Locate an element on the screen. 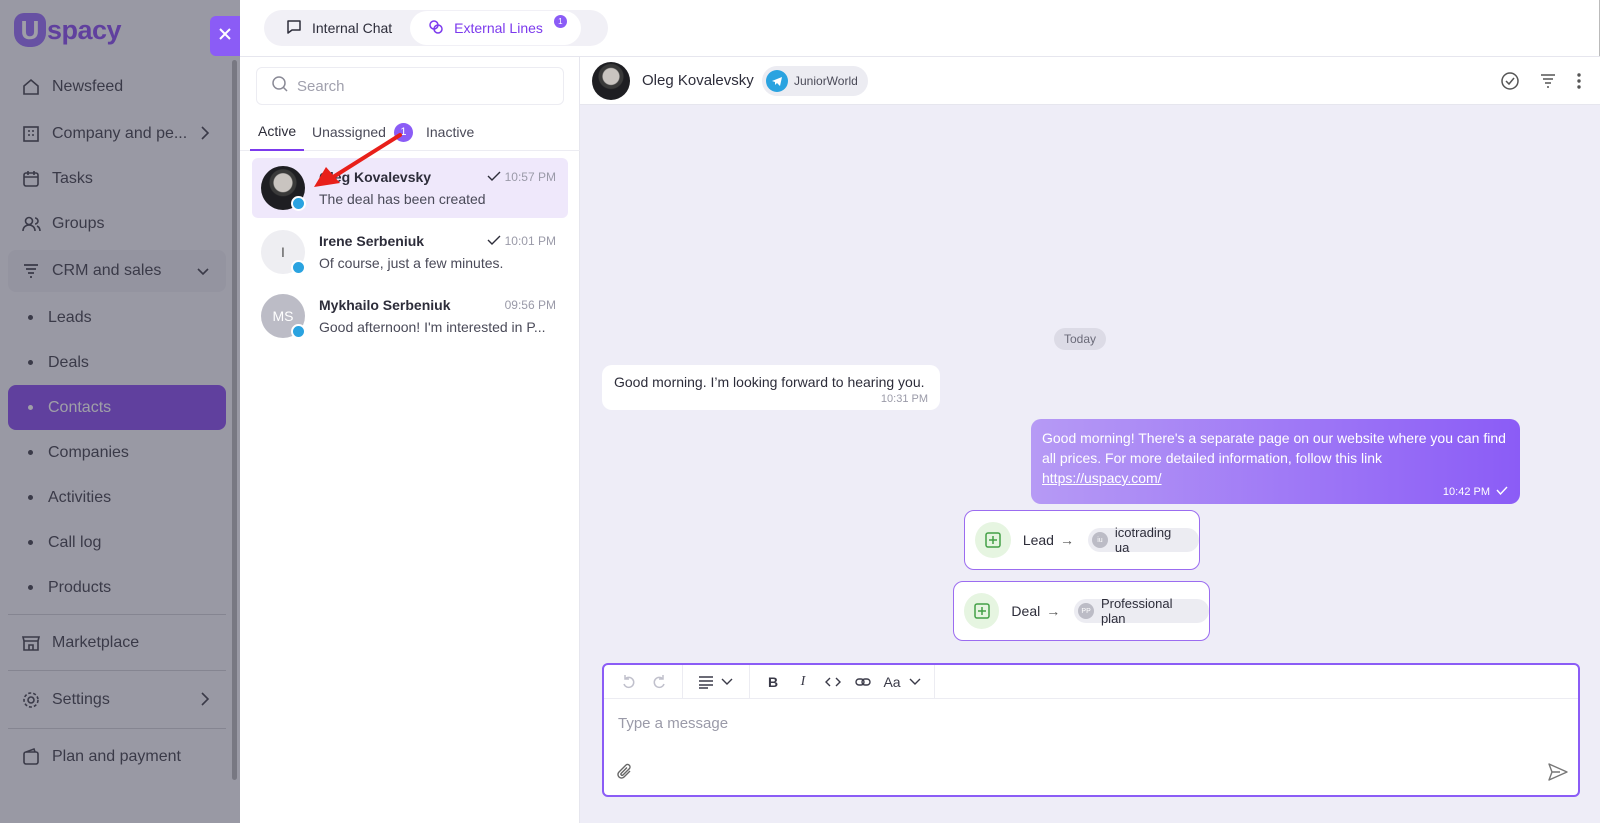 Image resolution: width=1600 pixels, height=823 pixels. tab-active: Active is located at coordinates (277, 132).